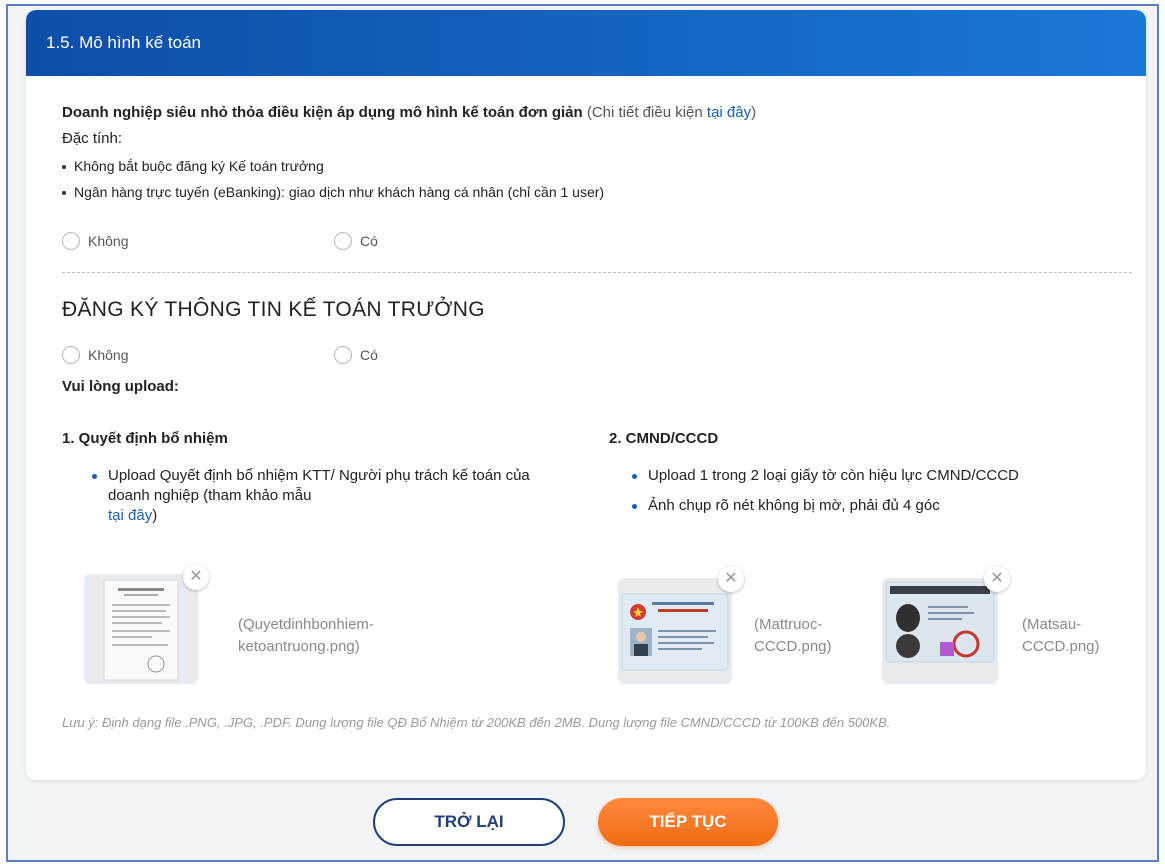 Image resolution: width=1165 pixels, height=864 pixels. I want to click on document-thumbnail-image, so click(141, 630).